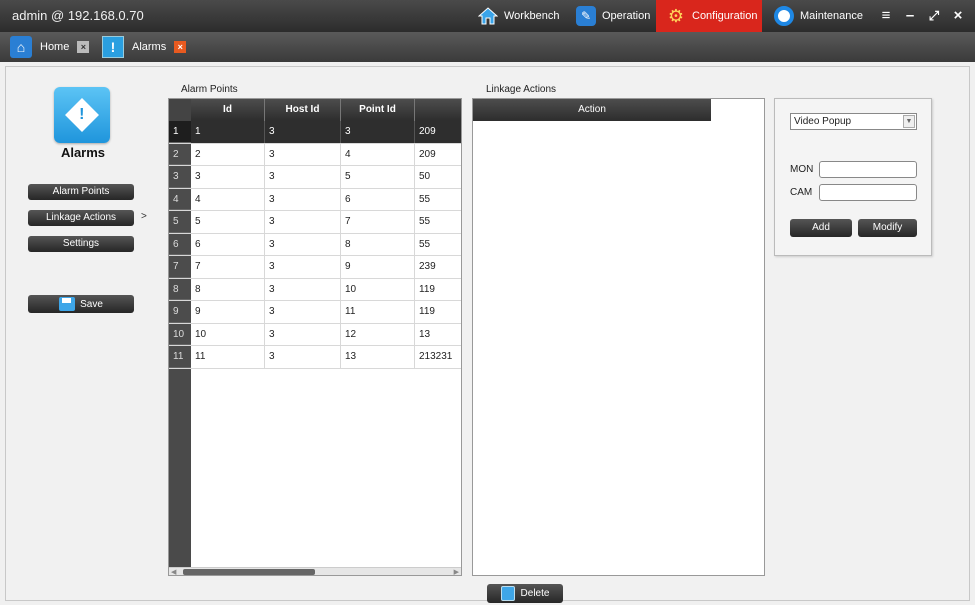  I want to click on row-number: 3, so click(180, 177).